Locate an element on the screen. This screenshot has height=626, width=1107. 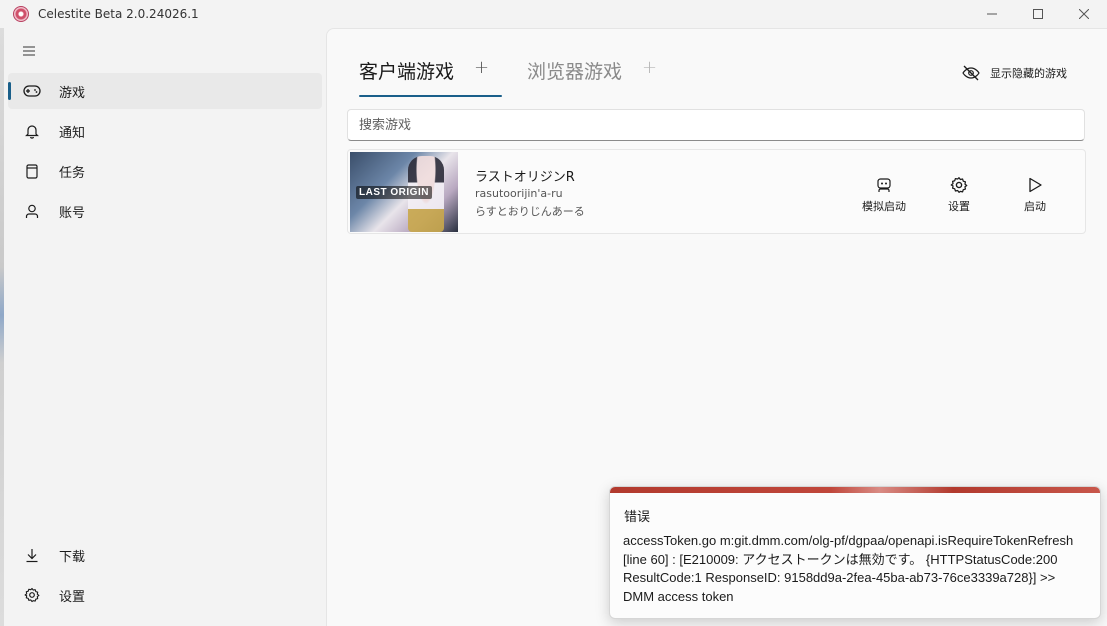
game-romaji: rasutoorijin'a-ru is located at coordinates (519, 193).